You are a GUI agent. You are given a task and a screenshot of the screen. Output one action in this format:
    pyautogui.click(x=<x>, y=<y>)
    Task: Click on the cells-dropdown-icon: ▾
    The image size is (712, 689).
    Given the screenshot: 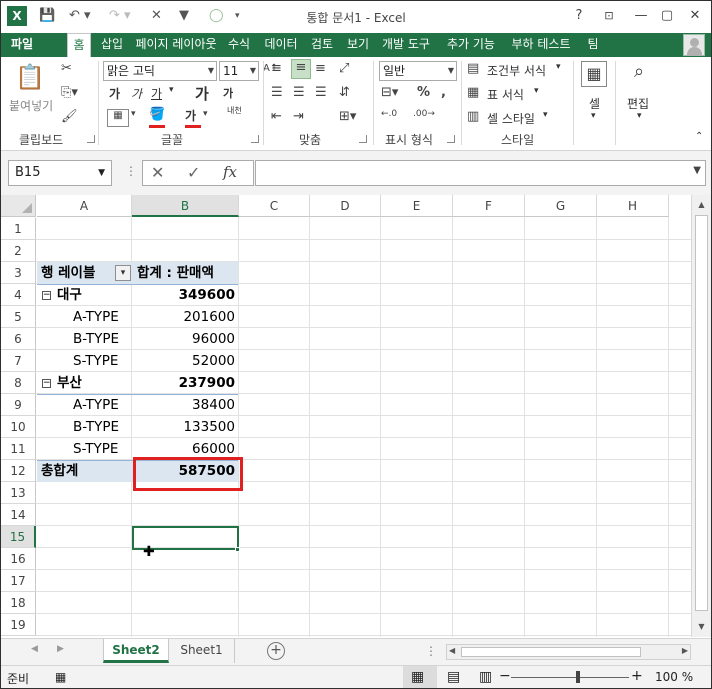 What is the action you would take?
    pyautogui.click(x=593, y=116)
    